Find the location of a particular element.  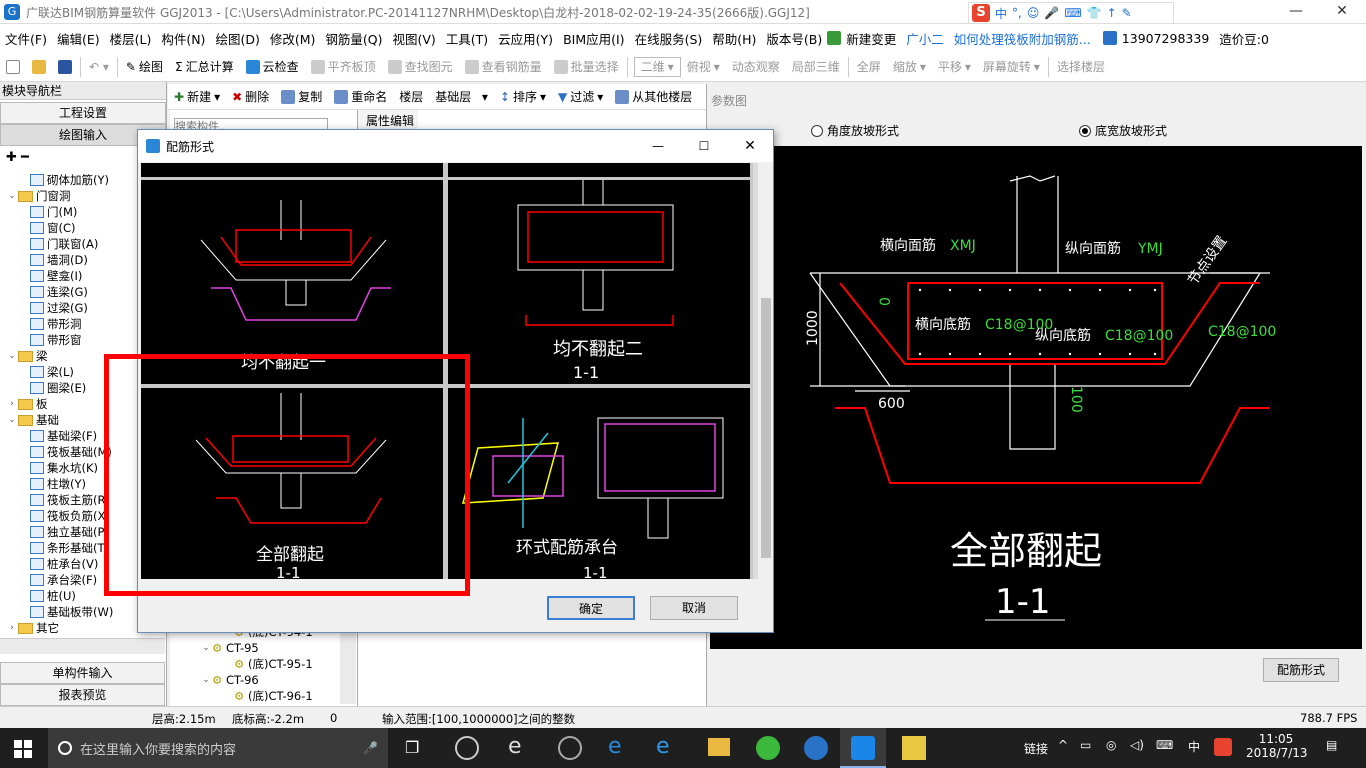

ggj-active-app is located at coordinates (863, 748).